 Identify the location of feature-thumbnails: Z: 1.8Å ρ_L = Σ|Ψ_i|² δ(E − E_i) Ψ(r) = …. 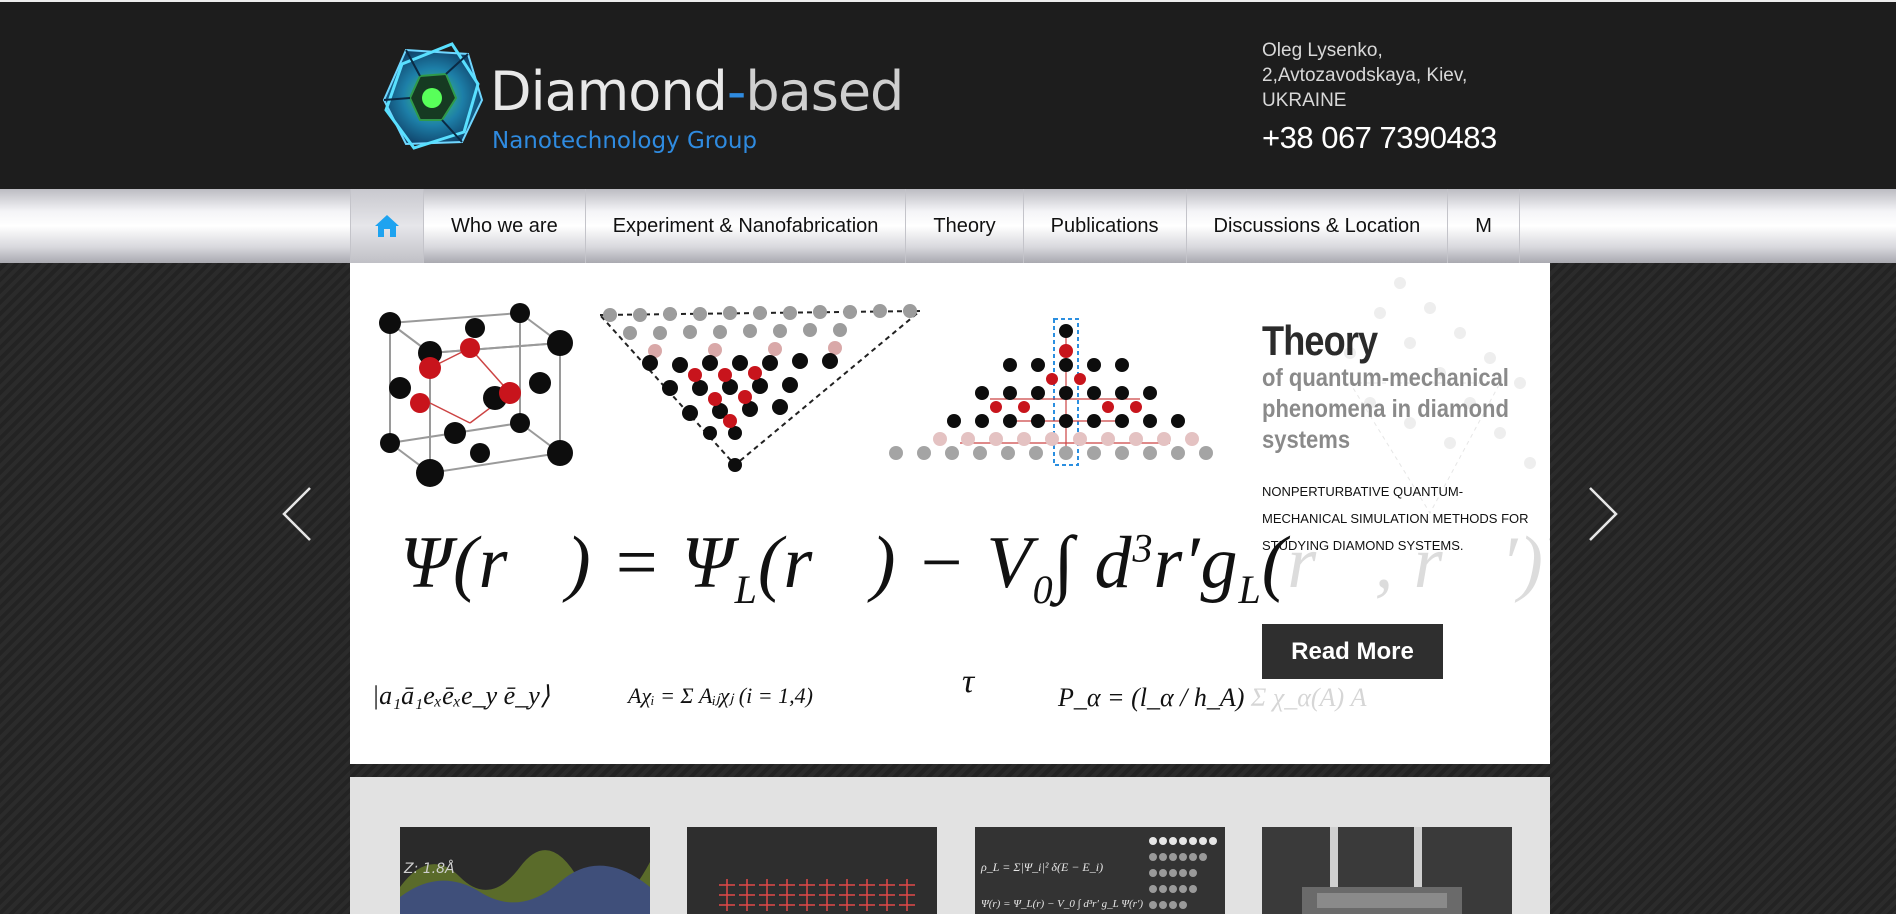
(950, 845).